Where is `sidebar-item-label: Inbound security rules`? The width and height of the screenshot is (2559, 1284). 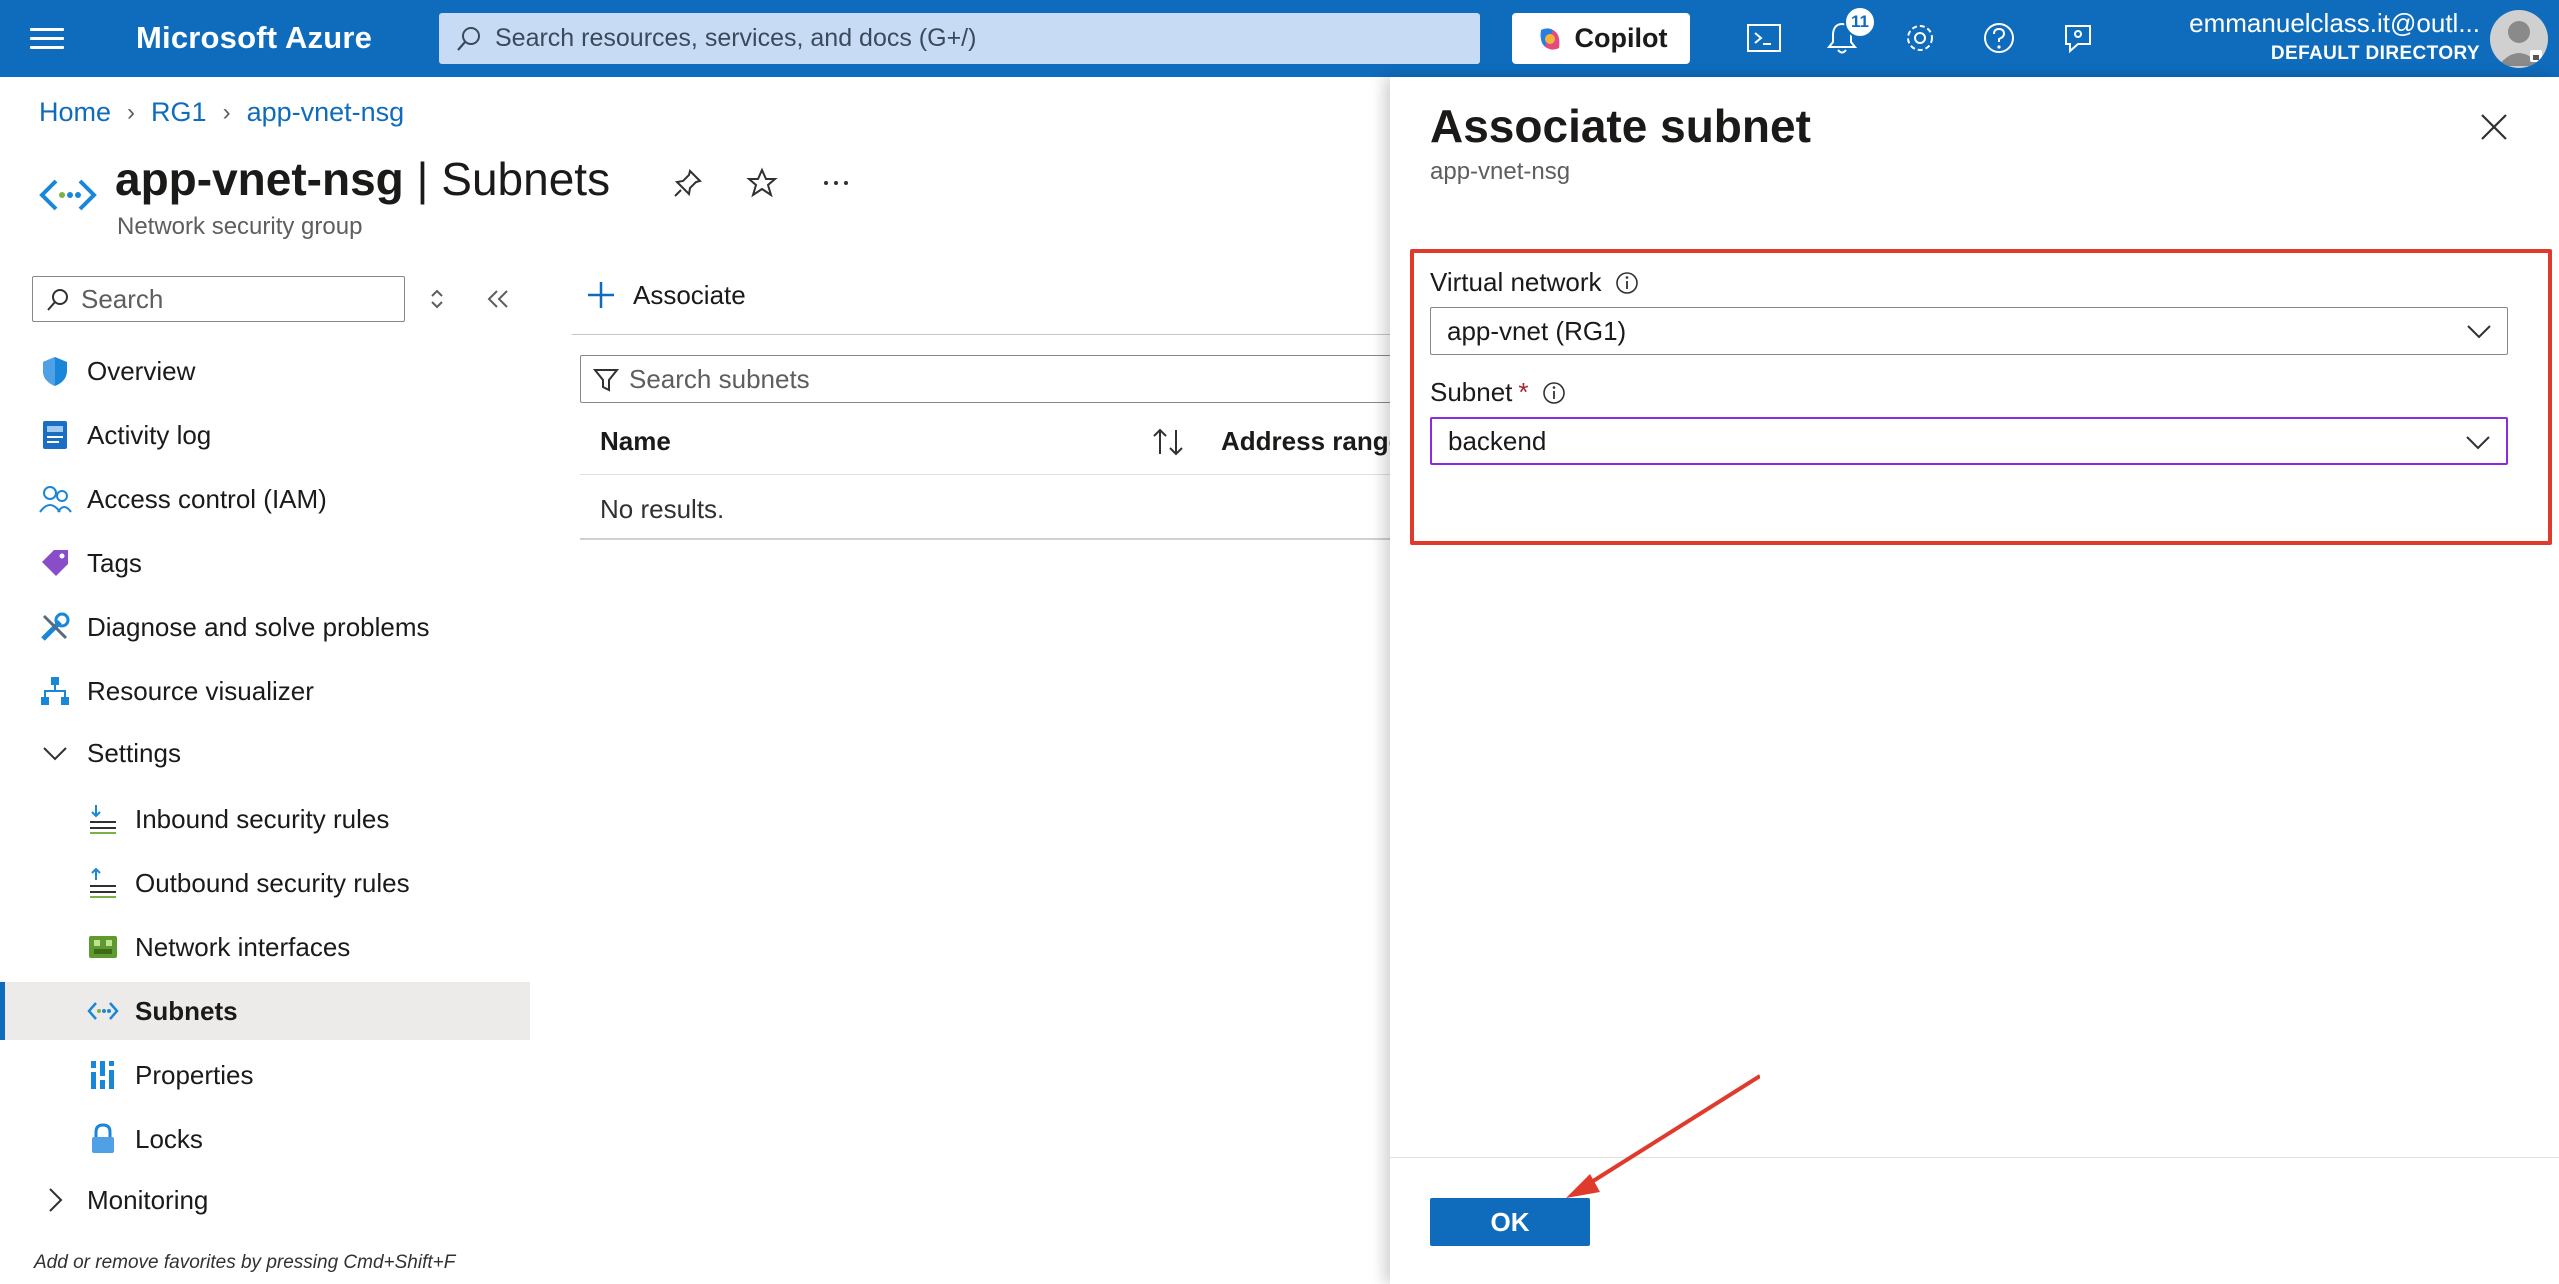 sidebar-item-label: Inbound security rules is located at coordinates (262, 818).